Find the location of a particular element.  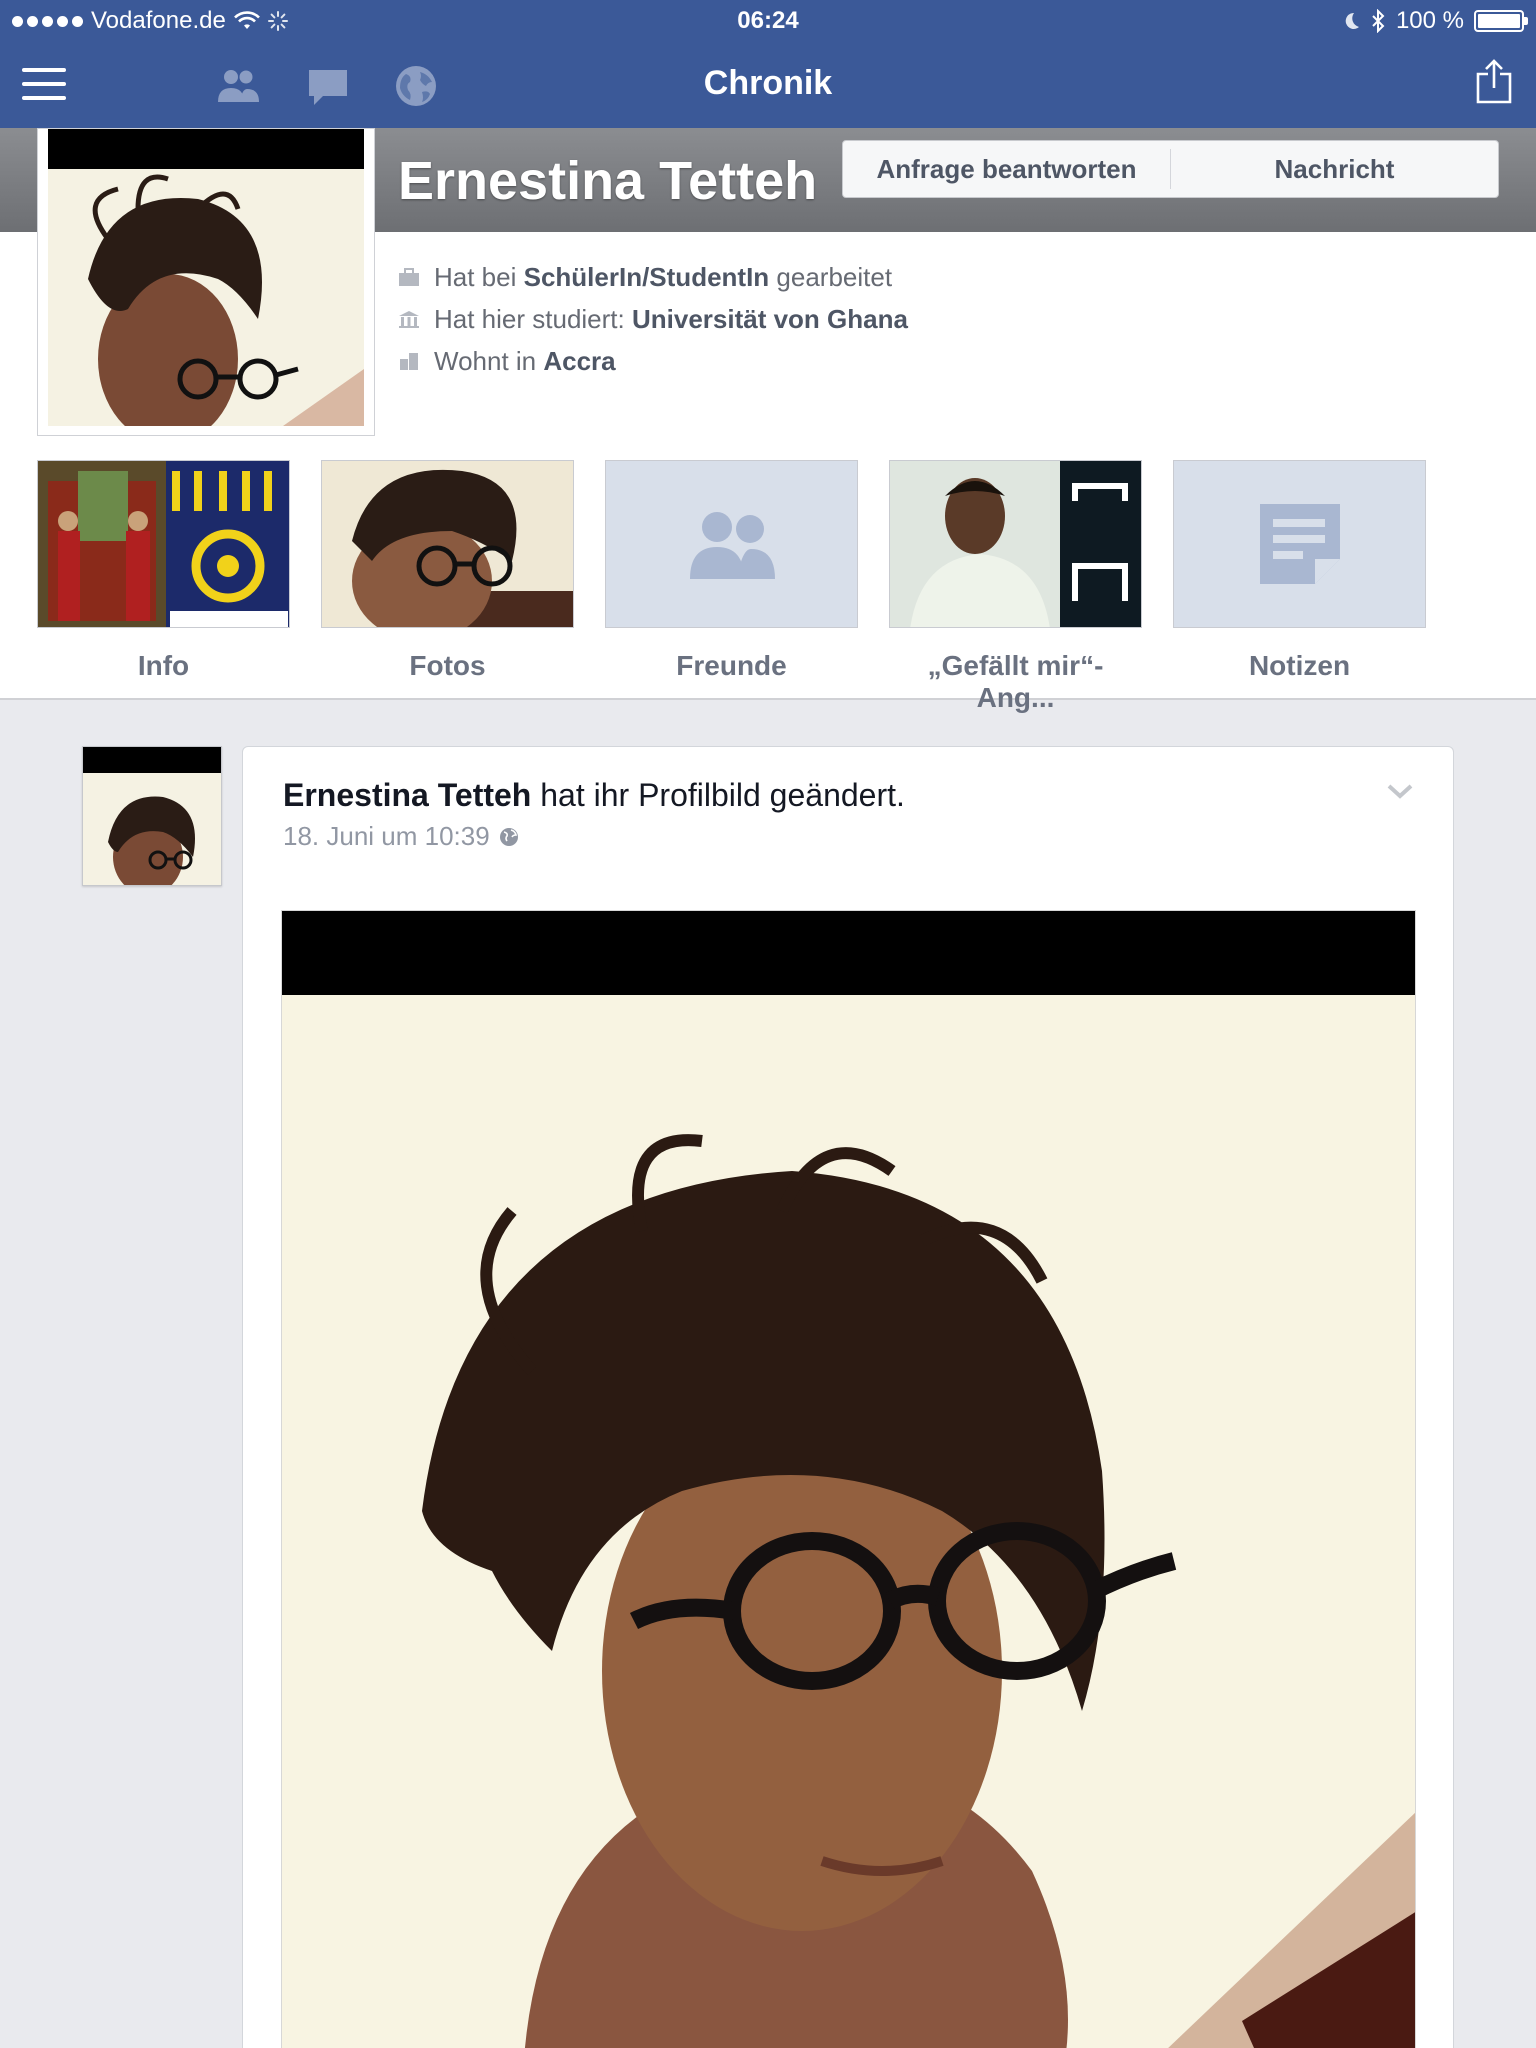

chevron-down-icon is located at coordinates (1400, 791).